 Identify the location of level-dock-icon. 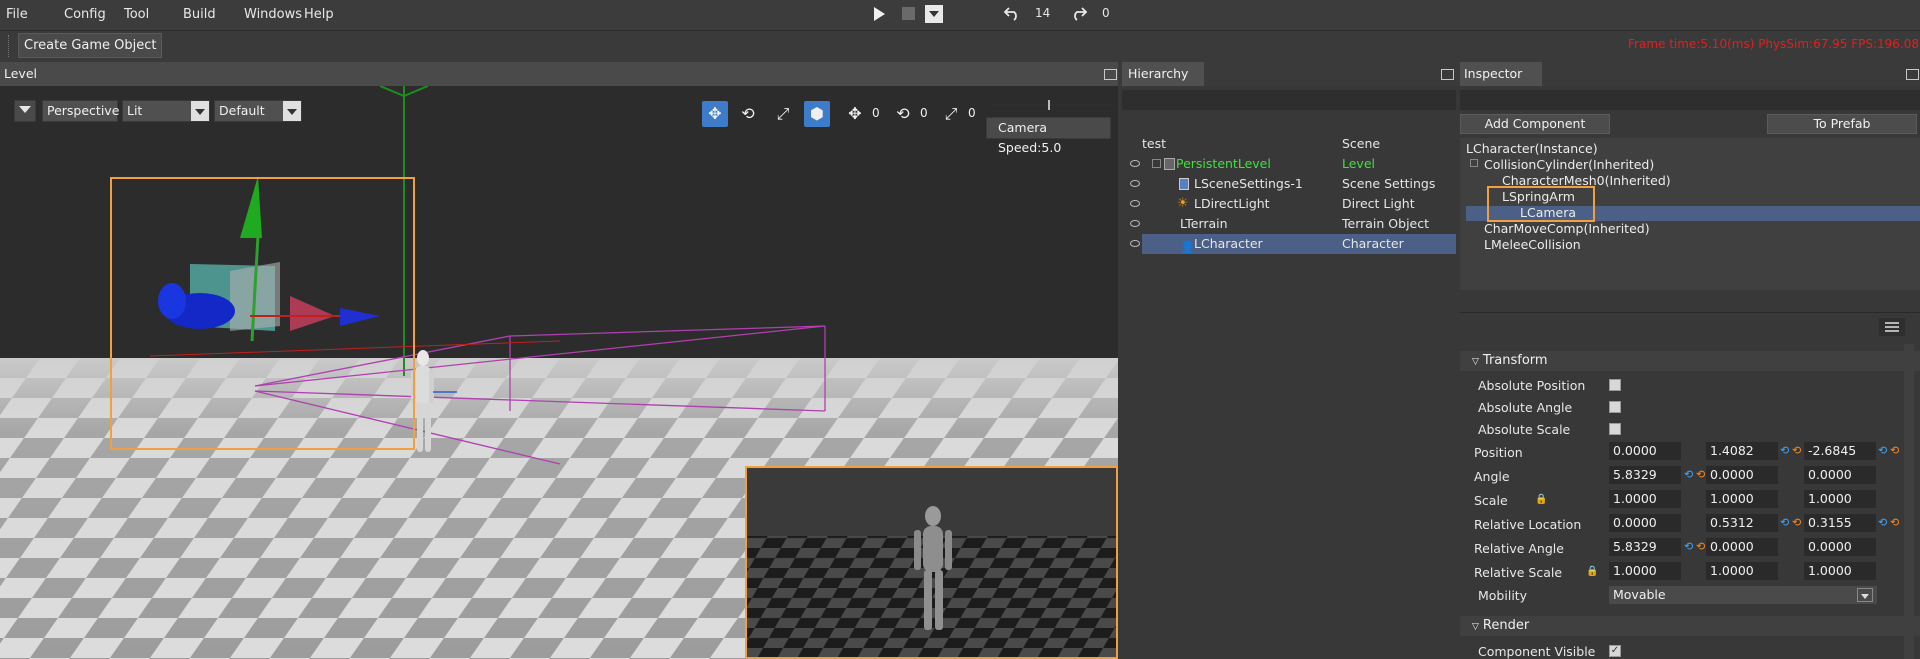
(1110, 74).